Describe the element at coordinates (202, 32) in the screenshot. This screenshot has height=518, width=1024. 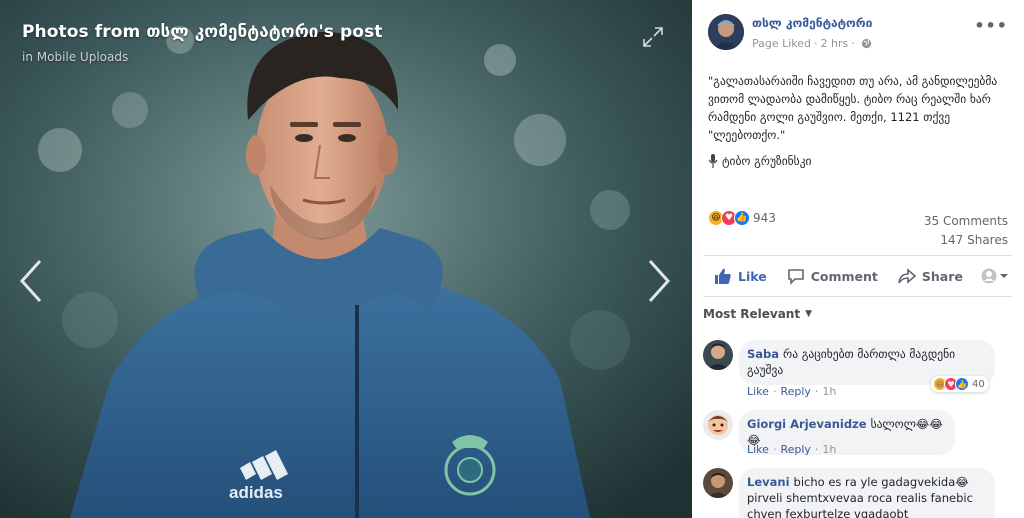
I see `viewer-title: Photos from თსლ კომენტატორი's post` at that location.